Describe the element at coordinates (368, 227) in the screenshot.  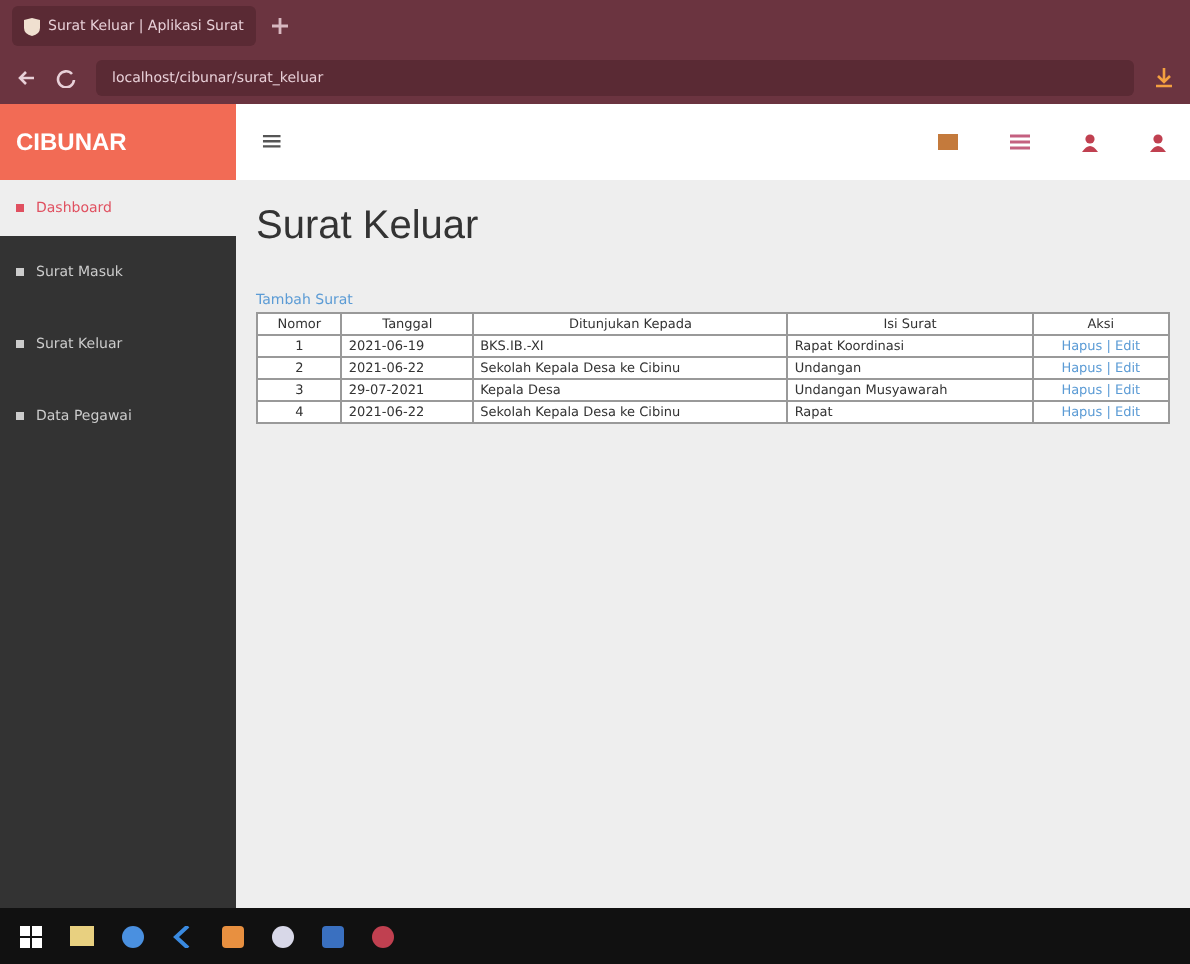
I see `page-title: Surat Keluar` at that location.